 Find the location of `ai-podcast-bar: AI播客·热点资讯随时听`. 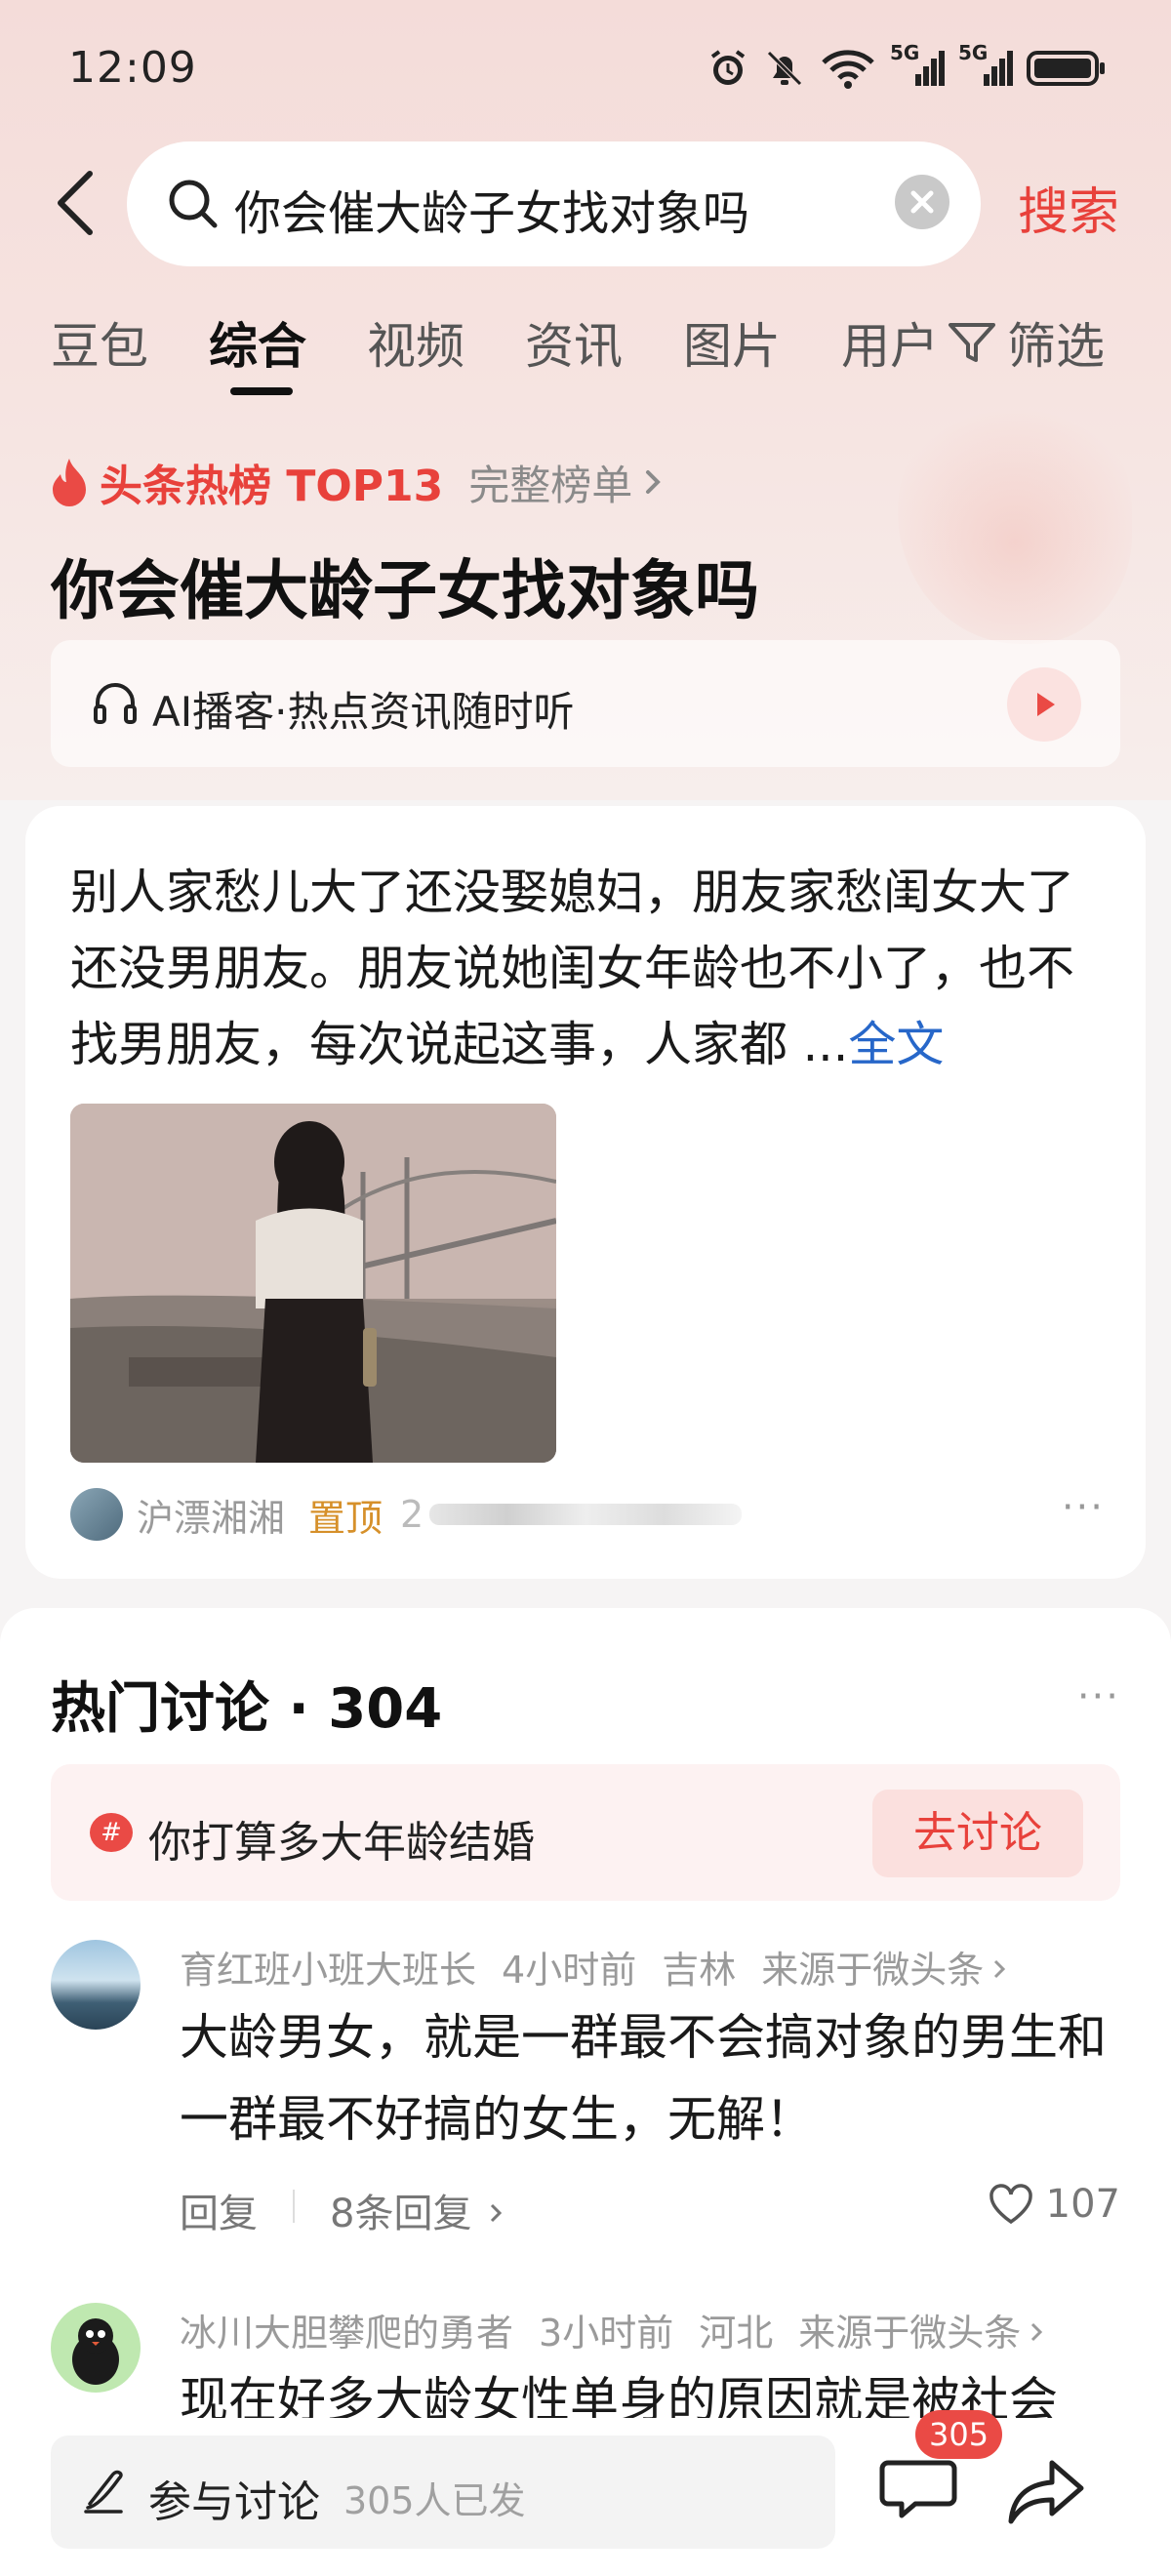

ai-podcast-bar: AI播客·热点资讯随时听 is located at coordinates (585, 703).